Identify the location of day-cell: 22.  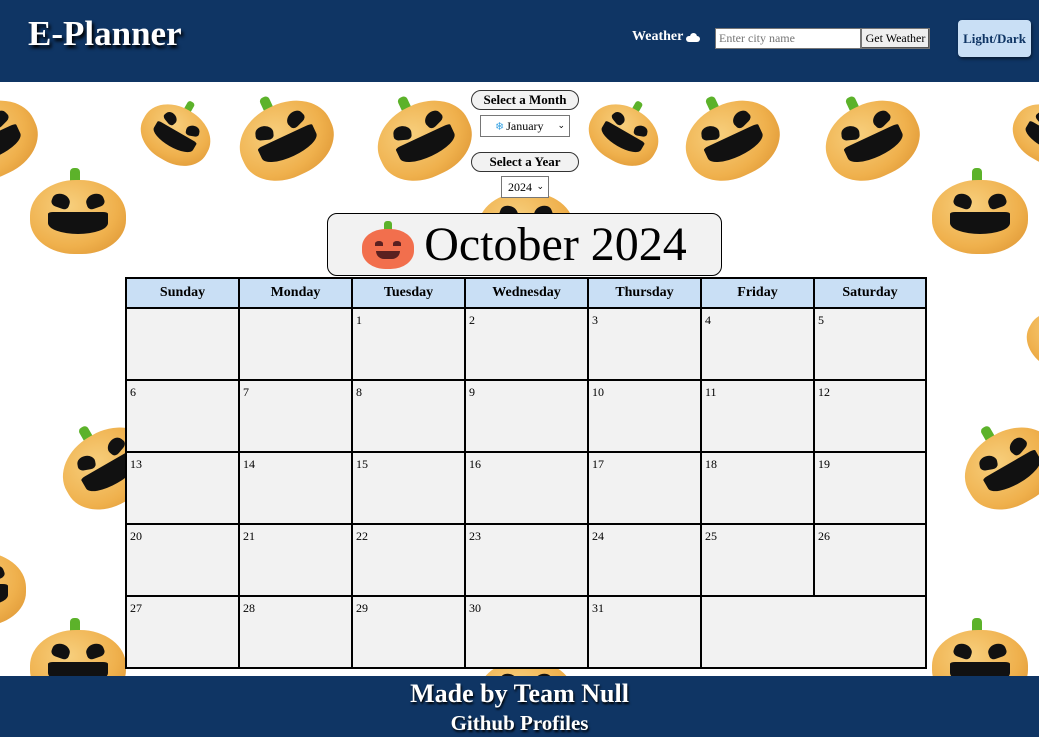
(408, 560).